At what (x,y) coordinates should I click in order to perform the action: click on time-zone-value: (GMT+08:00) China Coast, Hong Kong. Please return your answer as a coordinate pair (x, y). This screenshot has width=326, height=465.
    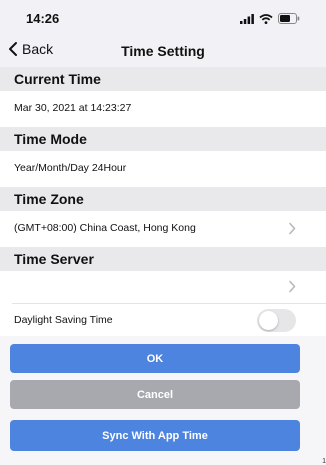
    Looking at the image, I should click on (105, 228).